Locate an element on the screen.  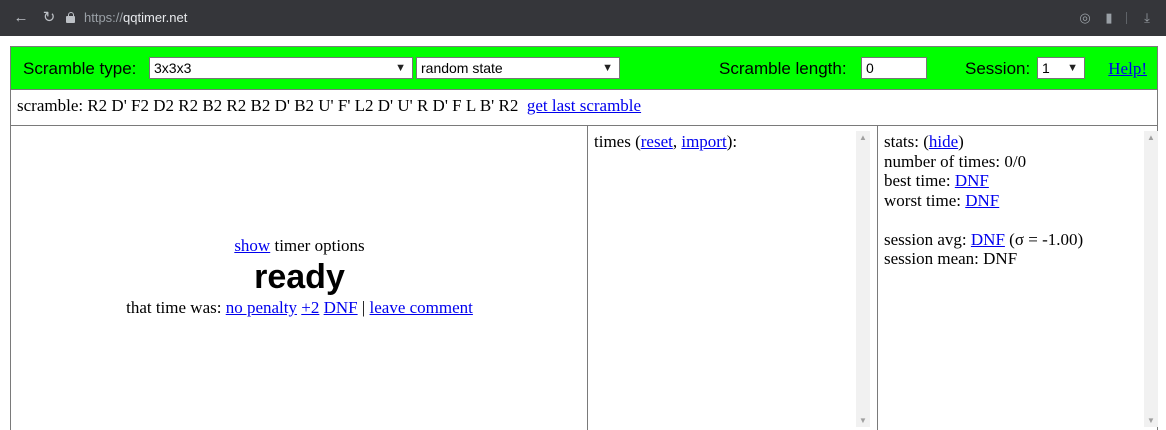
lock-icon is located at coordinates (70, 17).